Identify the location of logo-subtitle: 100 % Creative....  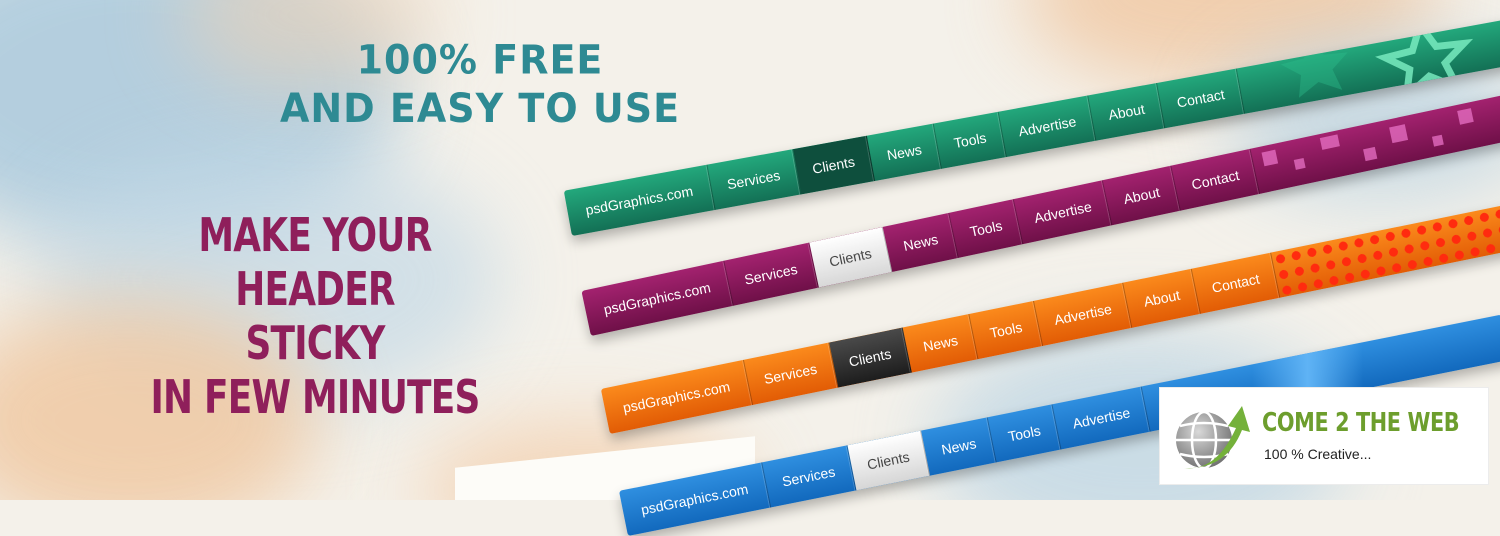
(1318, 454).